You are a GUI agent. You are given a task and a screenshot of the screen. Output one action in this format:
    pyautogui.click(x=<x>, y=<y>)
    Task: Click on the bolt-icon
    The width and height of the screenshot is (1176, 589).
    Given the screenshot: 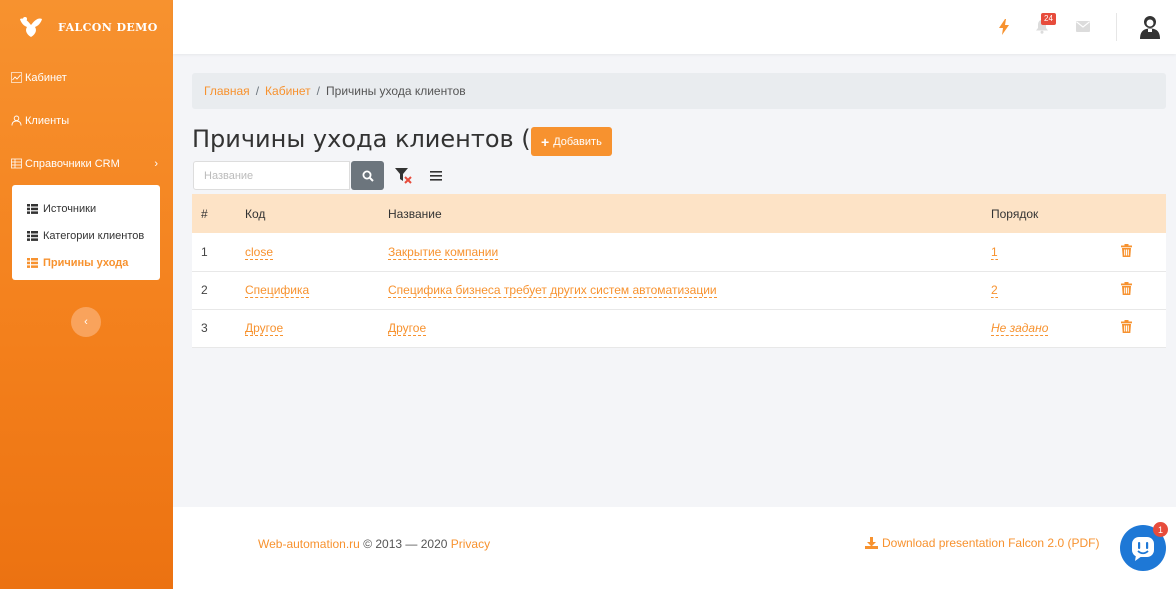 What is the action you would take?
    pyautogui.click(x=1004, y=27)
    